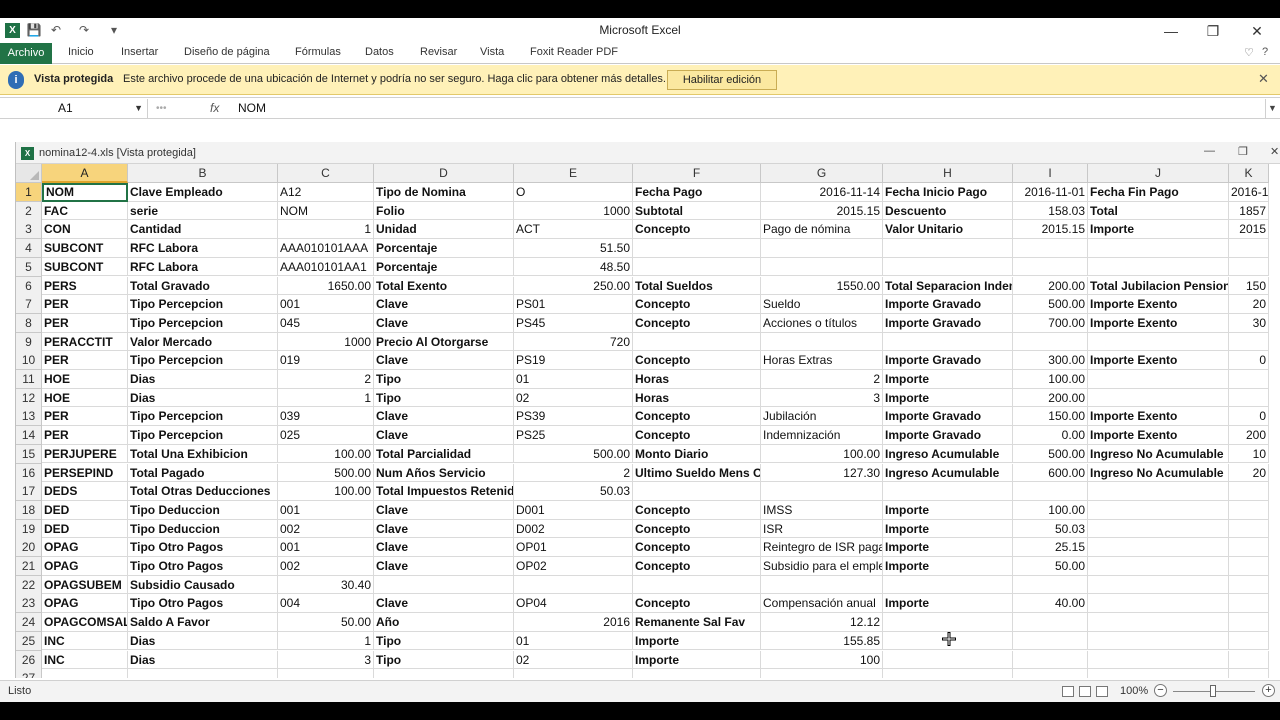 The image size is (1280, 720). I want to click on row-header: 6, so click(29, 286).